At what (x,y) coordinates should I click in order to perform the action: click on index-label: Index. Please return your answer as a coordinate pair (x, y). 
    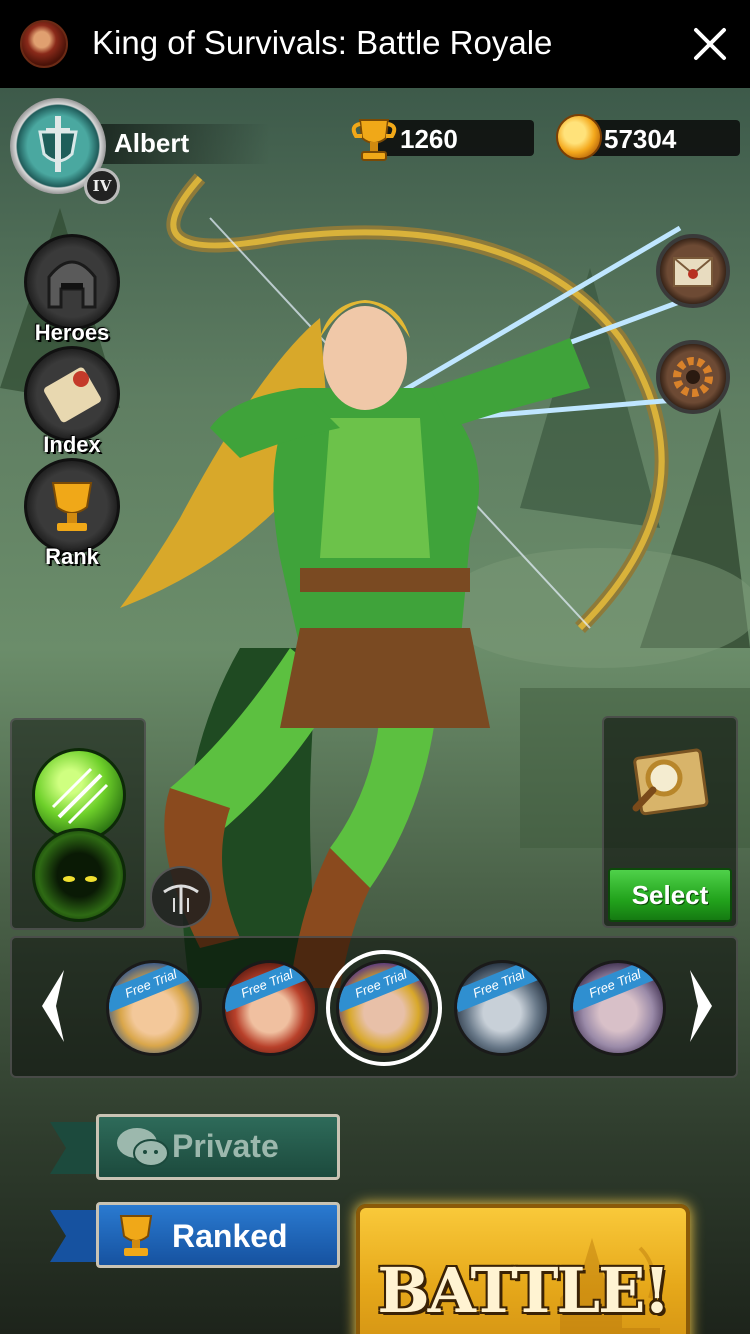
    Looking at the image, I should click on (72, 444).